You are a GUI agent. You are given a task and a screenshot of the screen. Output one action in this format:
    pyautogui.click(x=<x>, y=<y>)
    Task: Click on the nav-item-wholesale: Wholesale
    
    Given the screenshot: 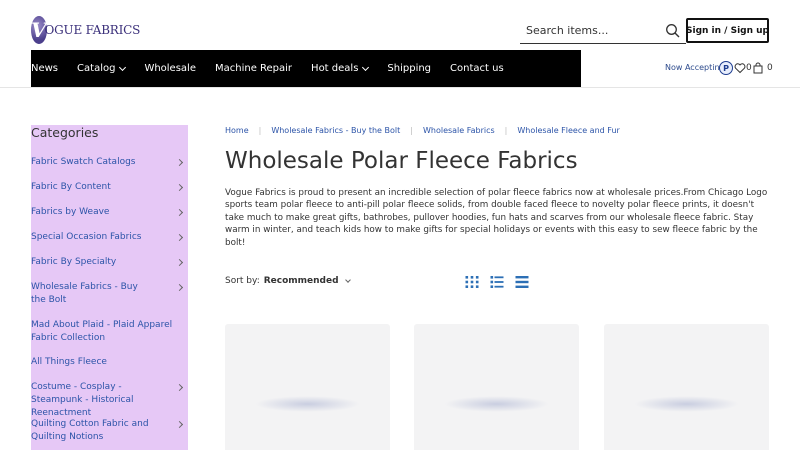 What is the action you would take?
    pyautogui.click(x=170, y=68)
    